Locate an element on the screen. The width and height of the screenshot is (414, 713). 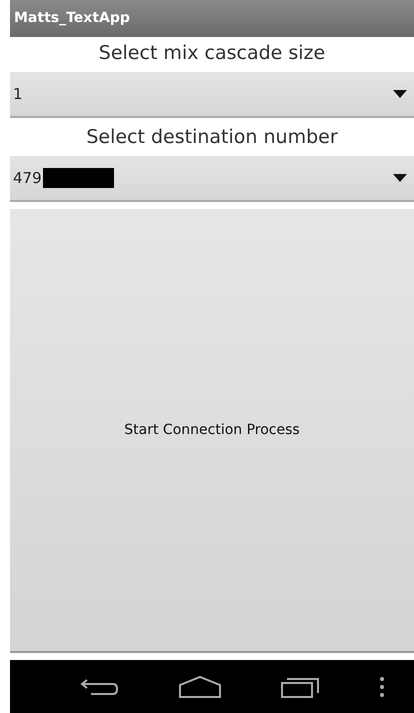
dropdown-value: 1 is located at coordinates (18, 94).